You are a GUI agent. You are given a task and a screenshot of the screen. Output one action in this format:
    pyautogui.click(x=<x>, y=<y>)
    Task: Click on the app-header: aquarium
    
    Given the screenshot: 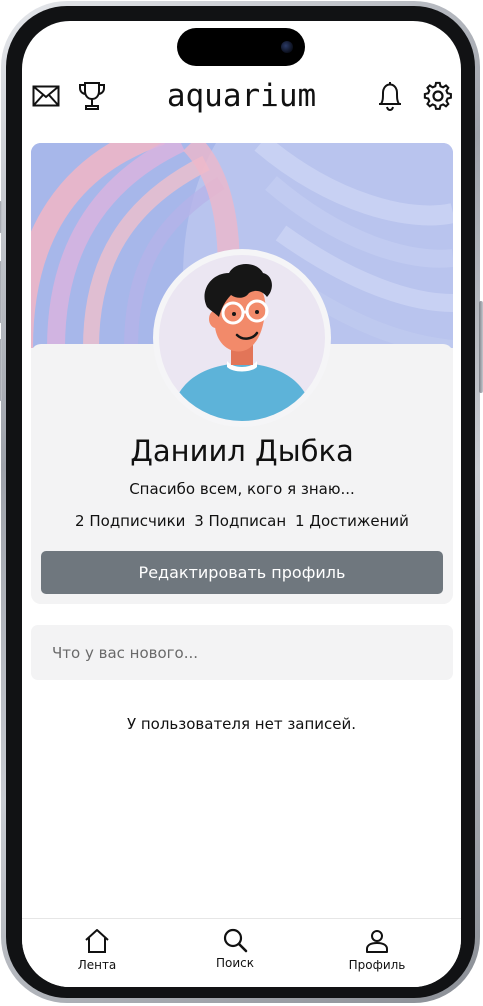 What is the action you would take?
    pyautogui.click(x=241, y=96)
    